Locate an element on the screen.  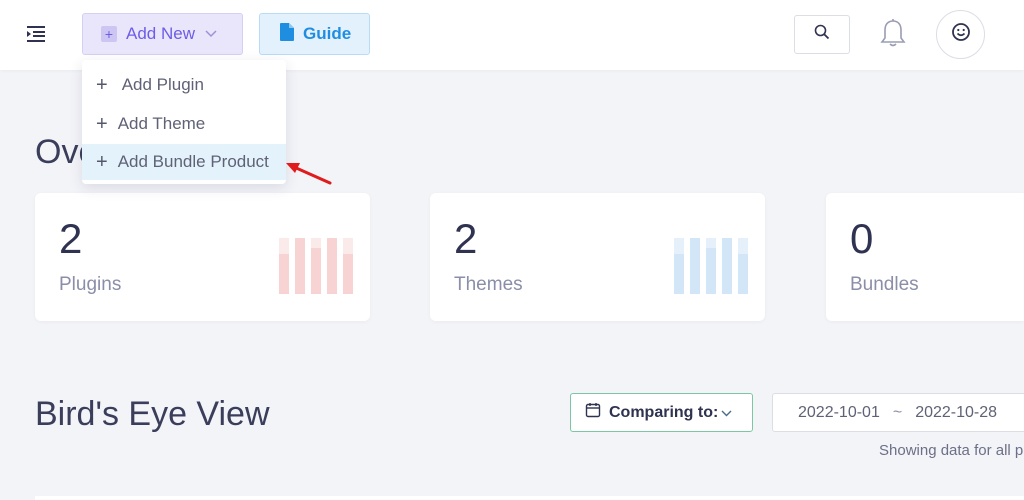
menu-item-label: Add Plugin is located at coordinates (162, 84).